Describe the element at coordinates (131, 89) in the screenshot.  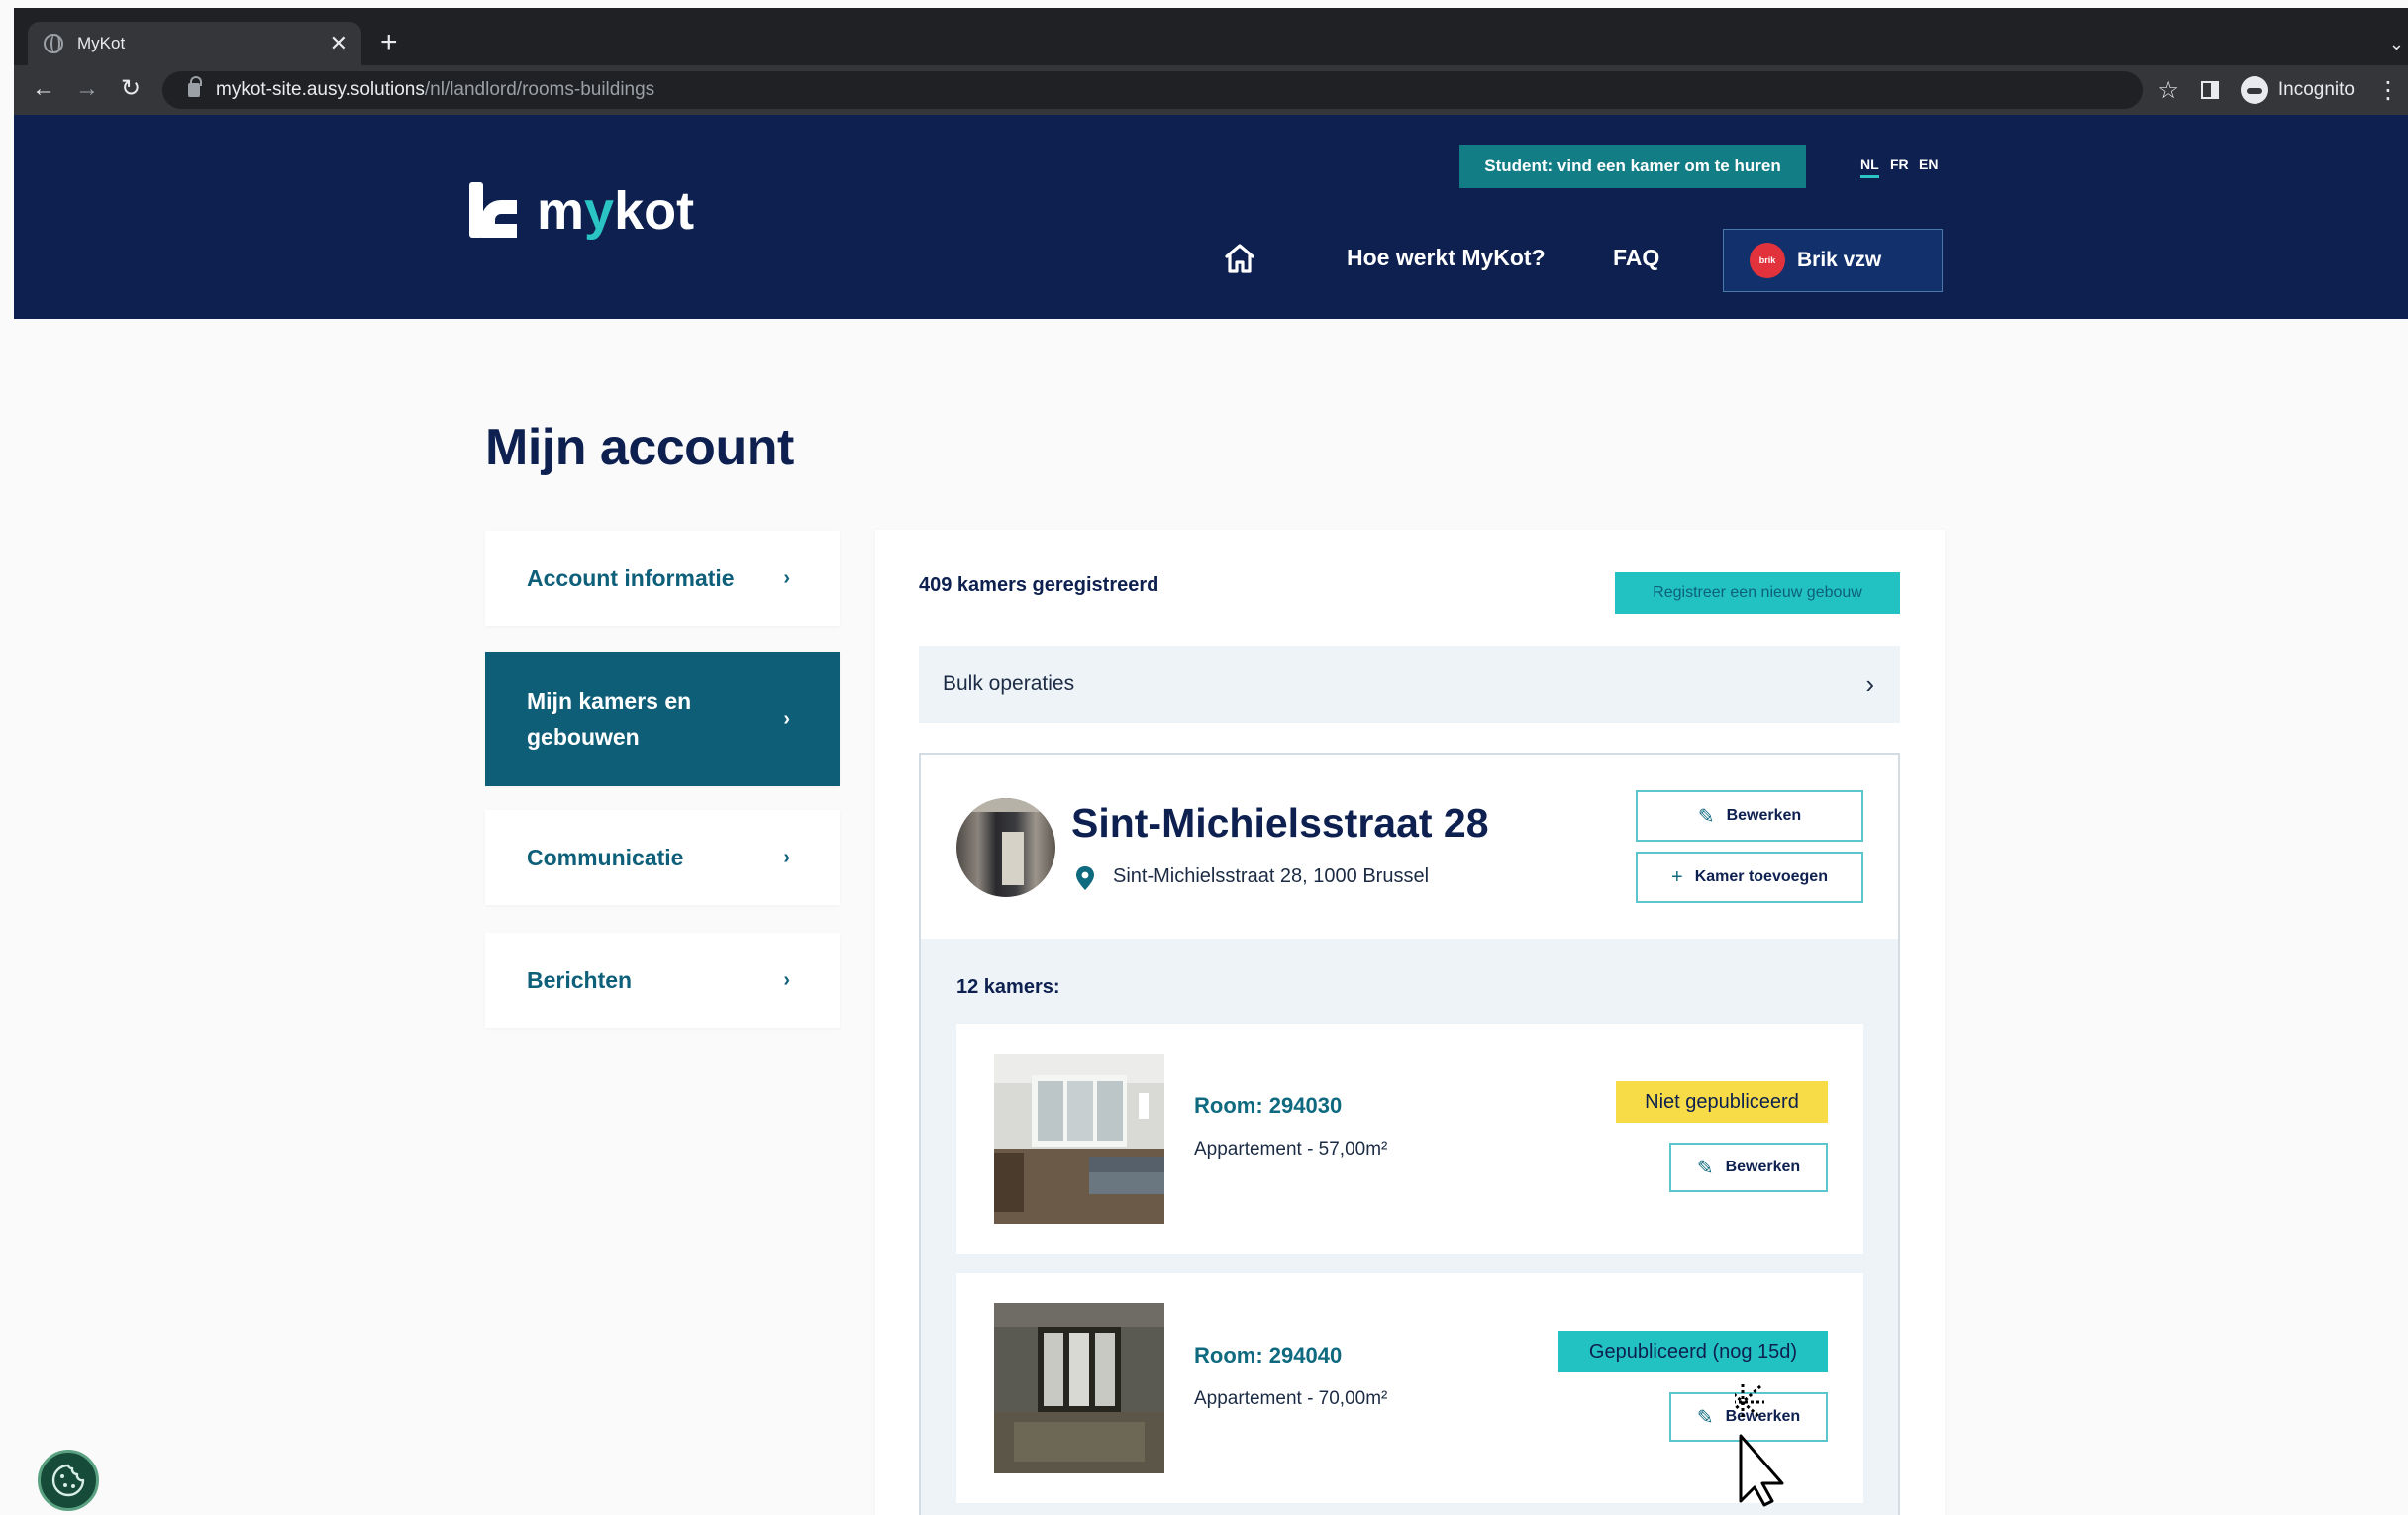
I see `reload-button: ↻` at that location.